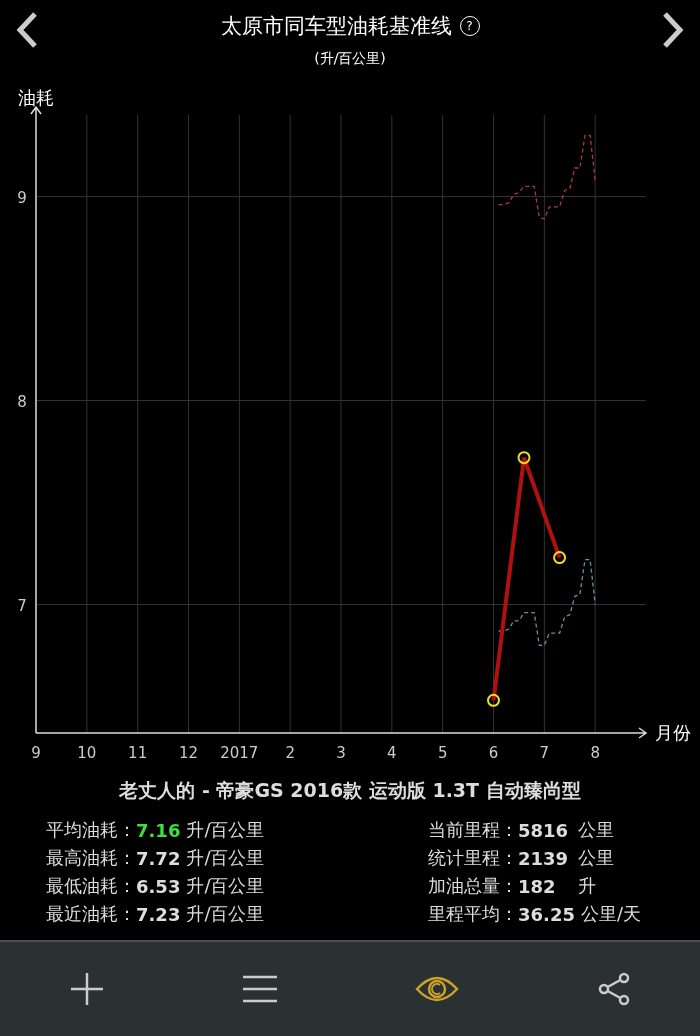 This screenshot has width=700, height=1036. What do you see at coordinates (673, 732) in the screenshot?
I see `x-axis-label: 月份` at bounding box center [673, 732].